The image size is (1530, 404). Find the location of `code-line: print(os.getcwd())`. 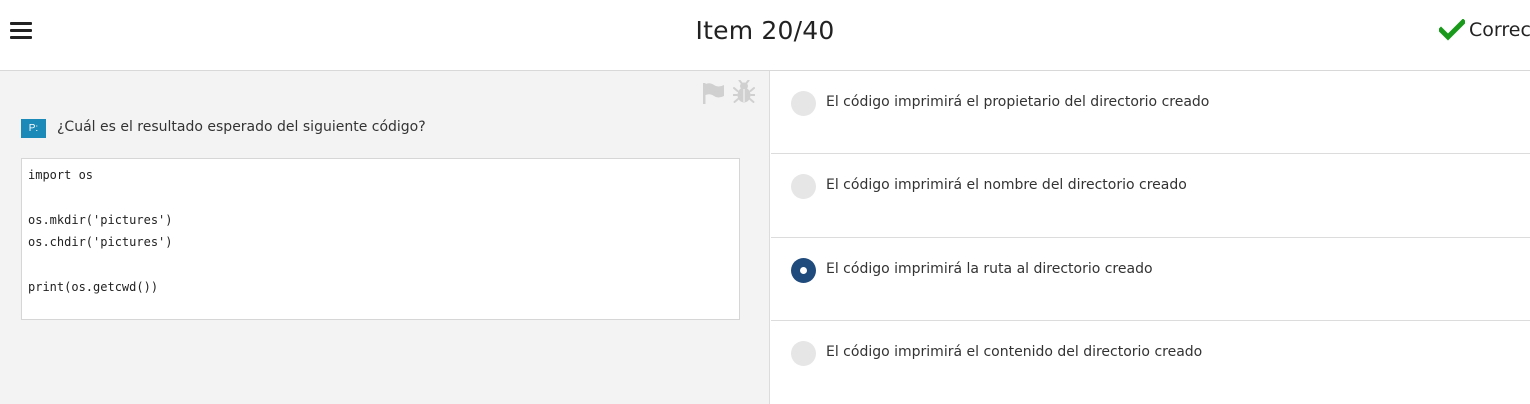

code-line: print(os.getcwd()) is located at coordinates (93, 286).